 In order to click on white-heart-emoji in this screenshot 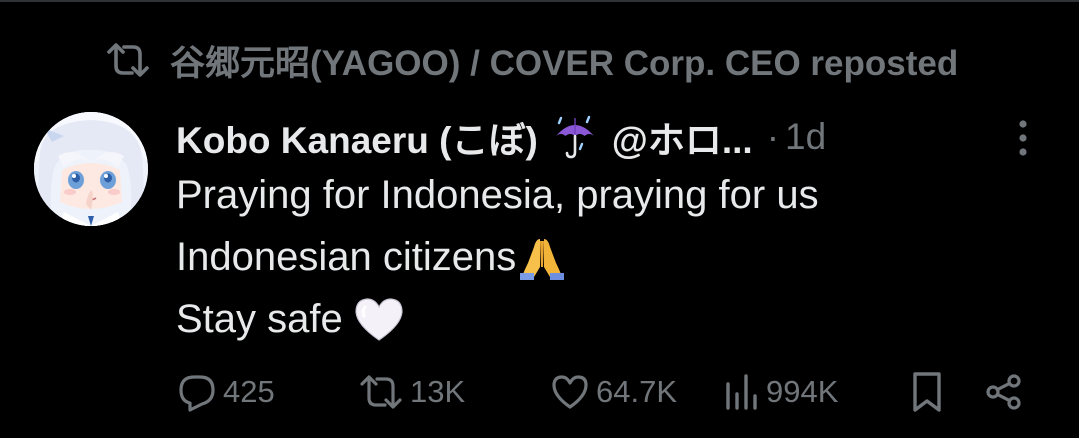, I will do `click(379, 319)`.